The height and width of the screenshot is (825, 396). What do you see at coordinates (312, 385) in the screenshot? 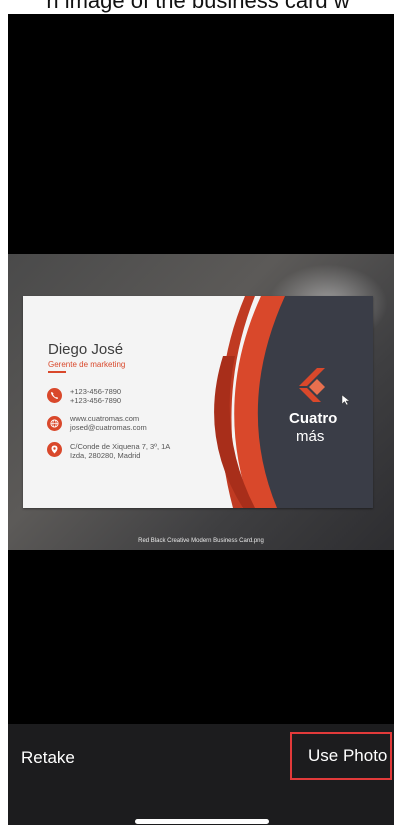
I see `logo-chevron-icon` at bounding box center [312, 385].